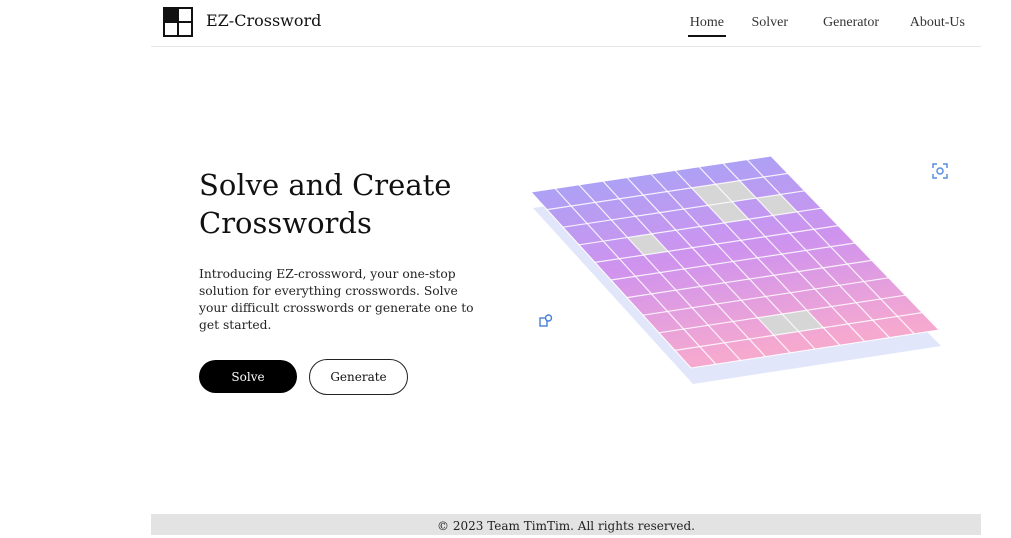 The image size is (1011, 538). Describe the element at coordinates (248, 376) in the screenshot. I see `solve-button: Solve` at that location.